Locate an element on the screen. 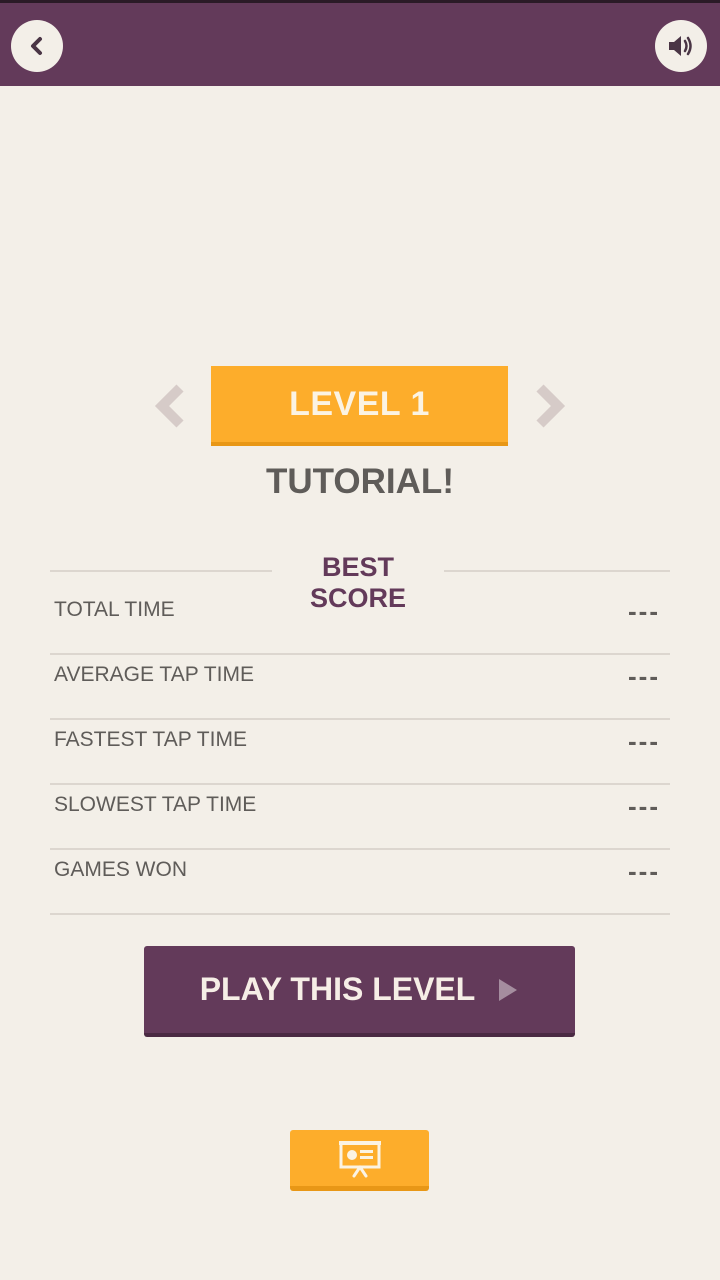 This screenshot has width=720, height=1280. stat-label: GAMES WON is located at coordinates (121, 869).